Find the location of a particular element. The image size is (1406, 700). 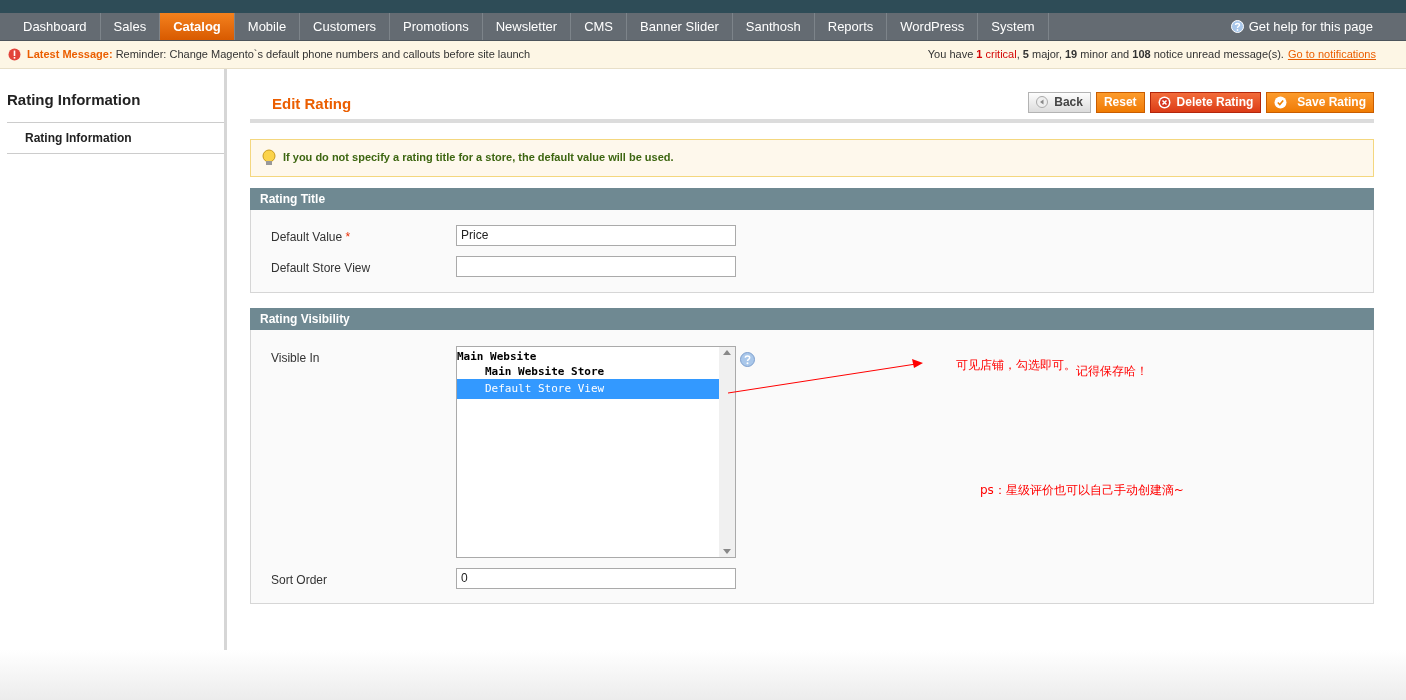

store-listbox: Main Website Main Website Store Default Store View is located at coordinates (596, 451).